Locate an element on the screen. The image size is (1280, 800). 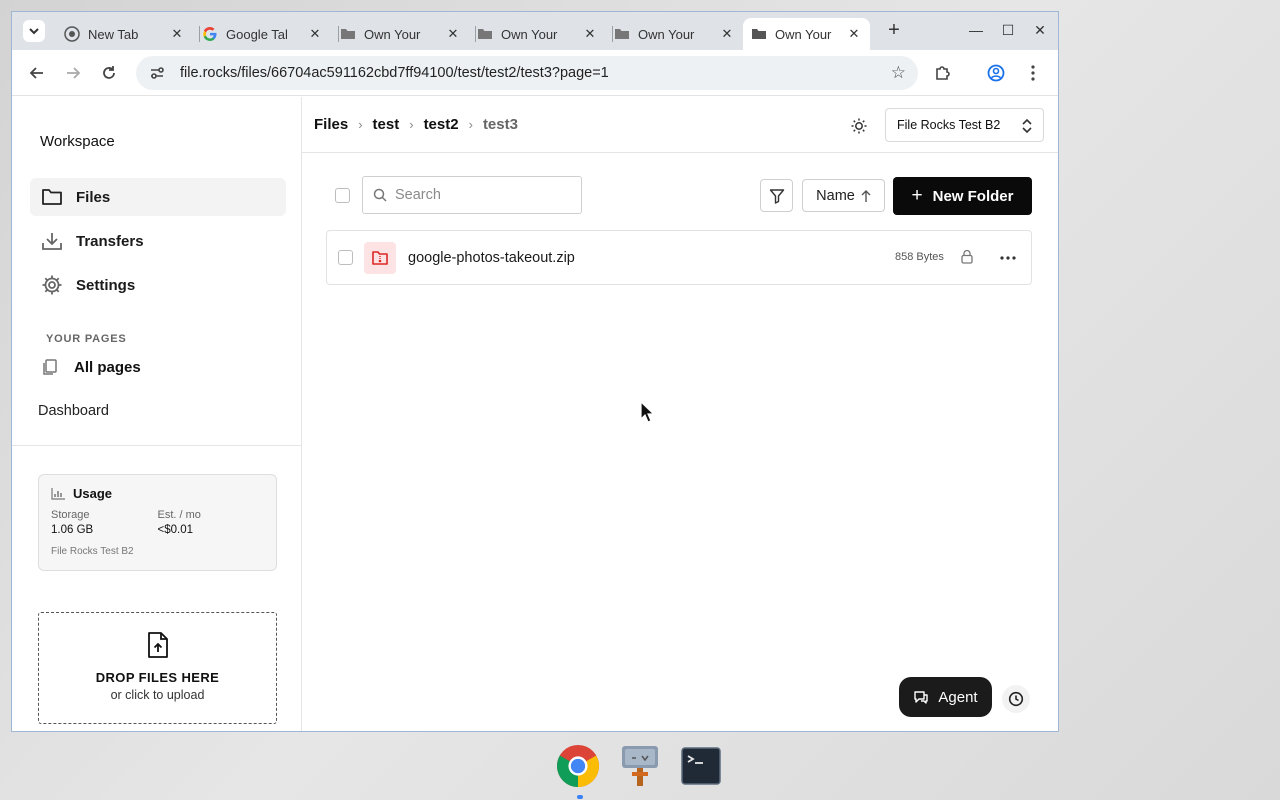
breadcrumb-item-test2: test2 is located at coordinates (441, 124).